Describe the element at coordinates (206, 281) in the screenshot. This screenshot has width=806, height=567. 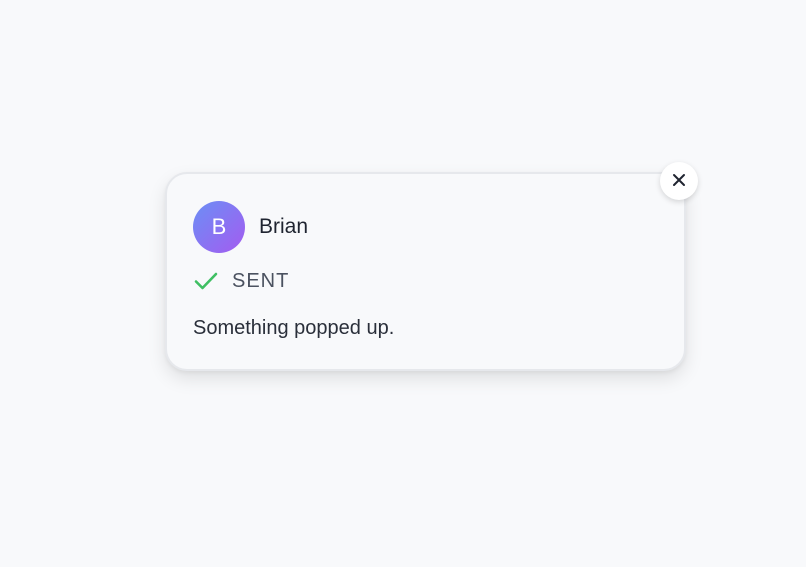
I see `check-icon` at that location.